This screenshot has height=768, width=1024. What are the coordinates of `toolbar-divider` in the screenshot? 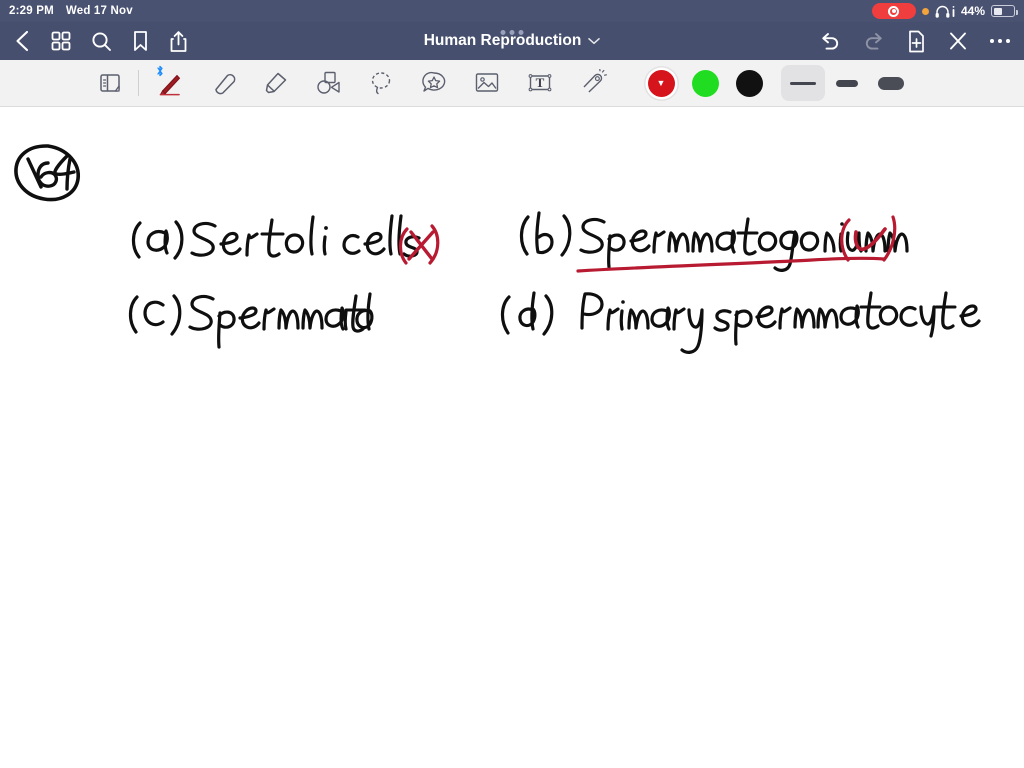 It's located at (138, 83).